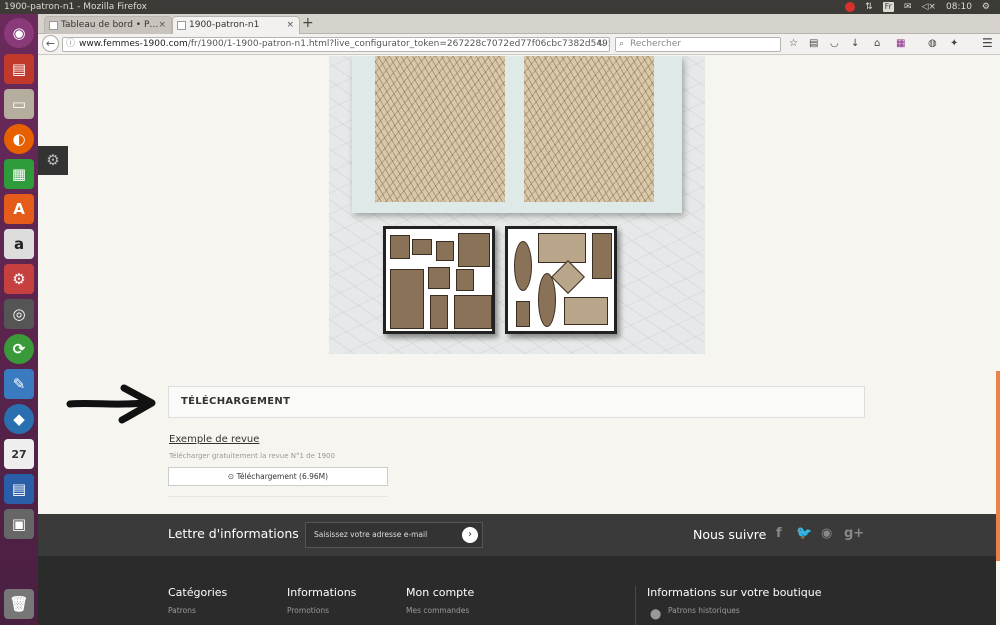 The height and width of the screenshot is (625, 1000). Describe the element at coordinates (998, 466) in the screenshot. I see `scrollbar-thumb` at that location.